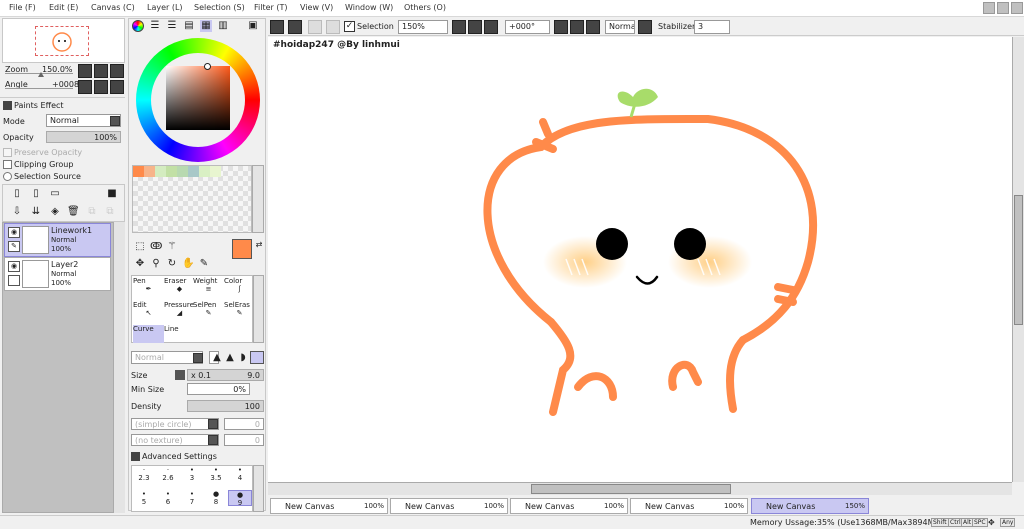  I want to click on menu-icon: ▣, so click(253, 26).